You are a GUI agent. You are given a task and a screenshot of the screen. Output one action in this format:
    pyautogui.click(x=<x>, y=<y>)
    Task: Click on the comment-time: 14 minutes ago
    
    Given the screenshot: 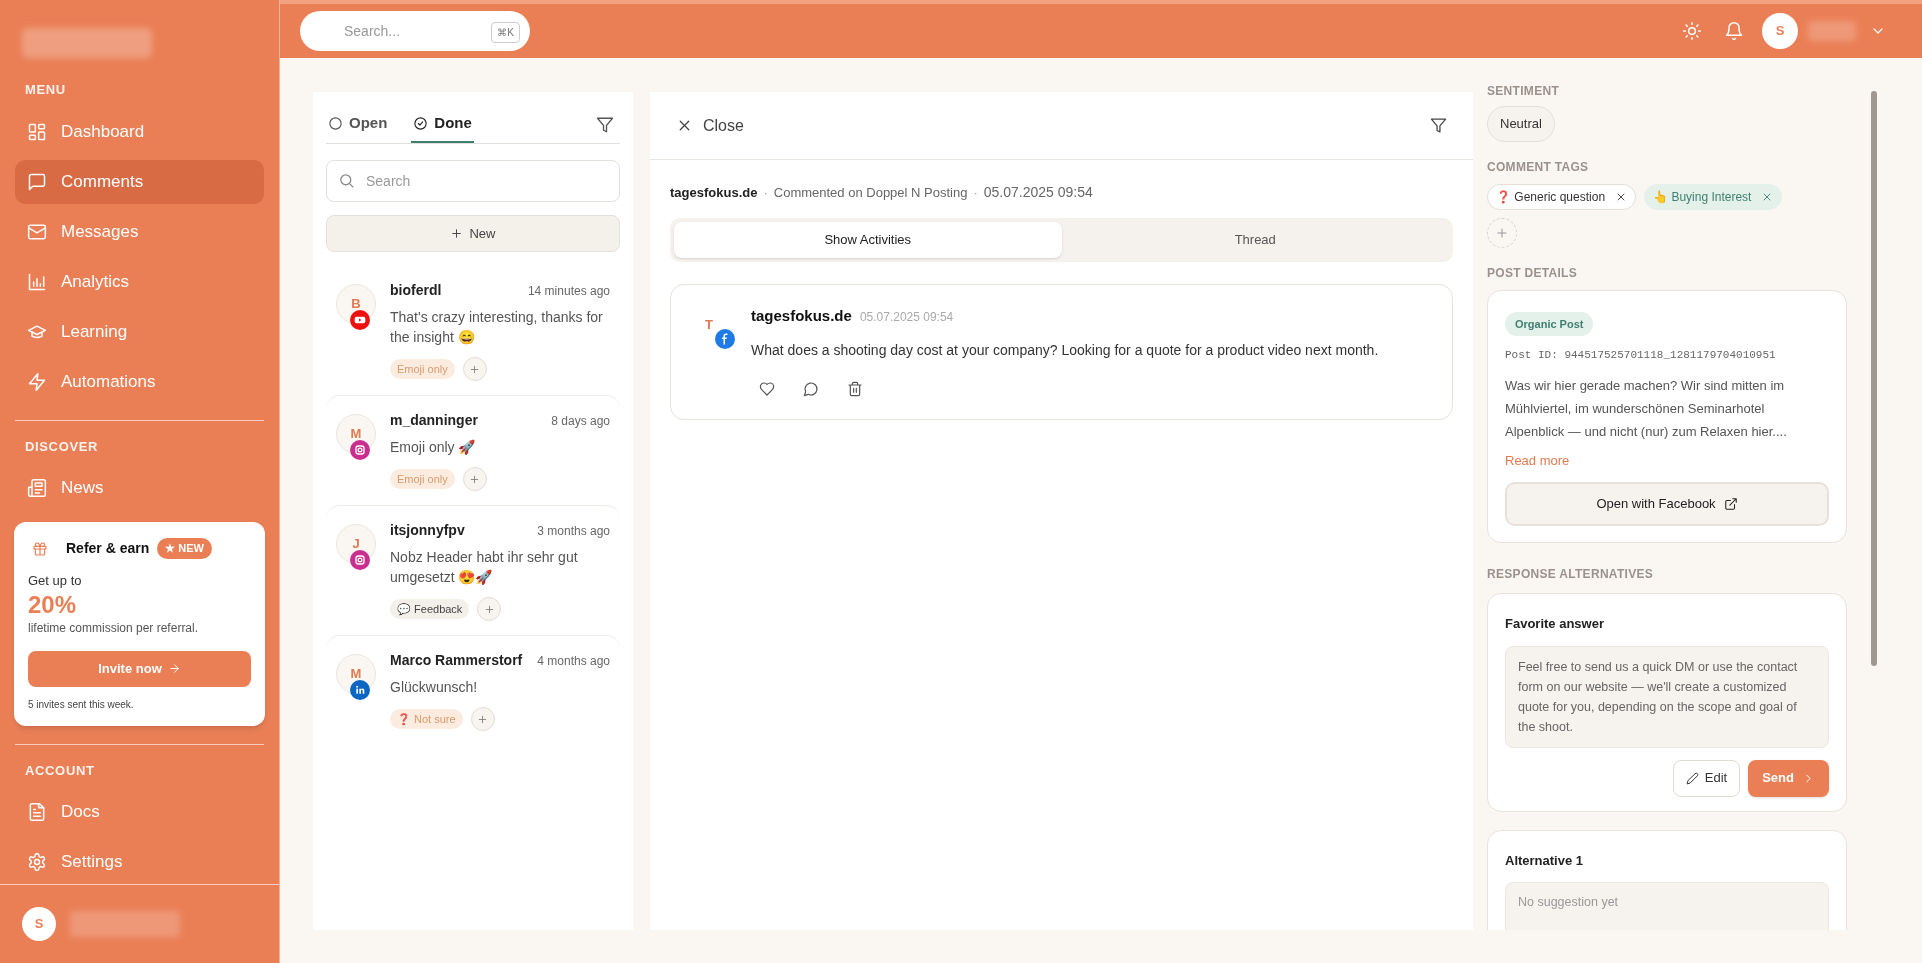 What is the action you would take?
    pyautogui.click(x=568, y=291)
    